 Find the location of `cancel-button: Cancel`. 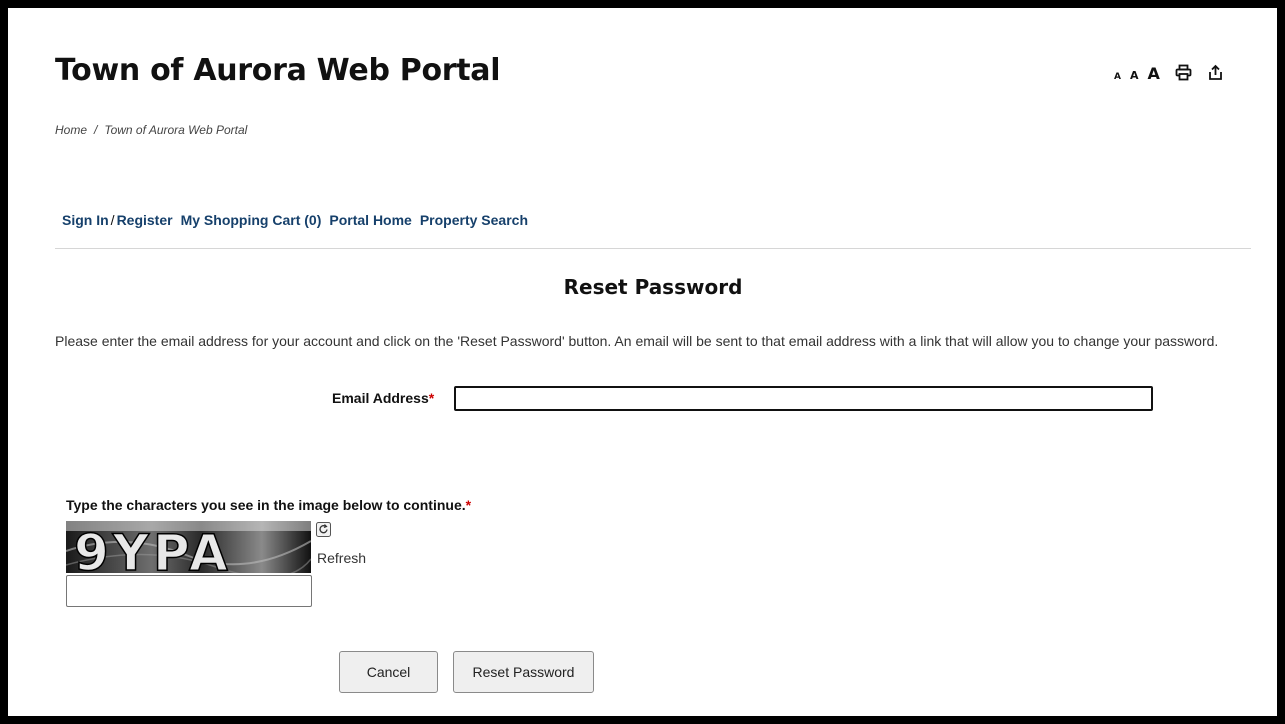

cancel-button: Cancel is located at coordinates (388, 672).